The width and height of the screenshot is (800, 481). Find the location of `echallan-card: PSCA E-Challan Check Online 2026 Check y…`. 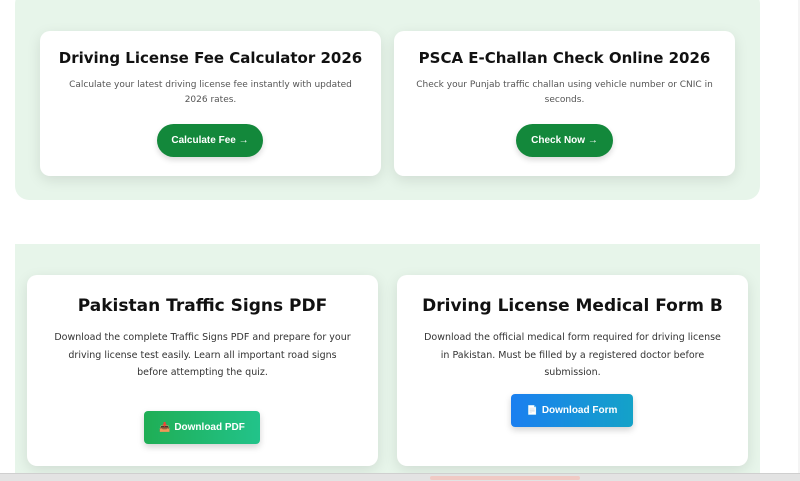

echallan-card: PSCA E-Challan Check Online 2026 Check y… is located at coordinates (564, 103).